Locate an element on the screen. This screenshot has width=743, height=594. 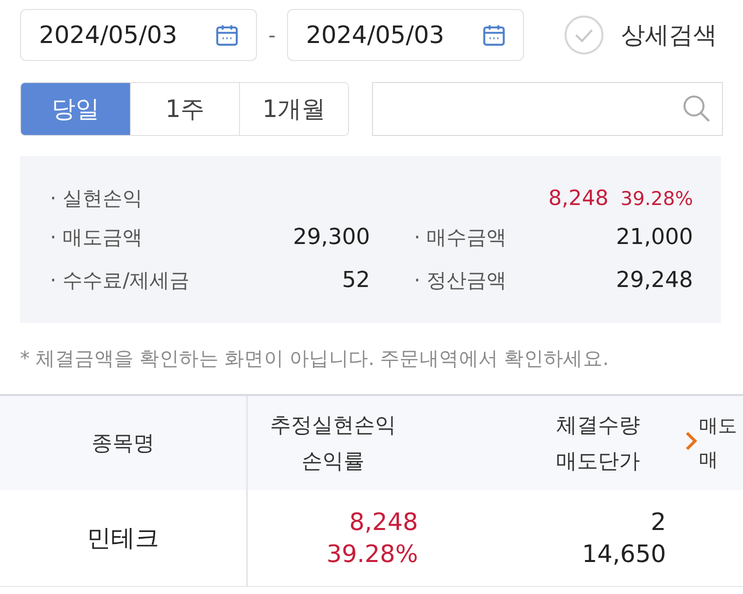
column-header: 추정실현손익 is located at coordinates (333, 425).